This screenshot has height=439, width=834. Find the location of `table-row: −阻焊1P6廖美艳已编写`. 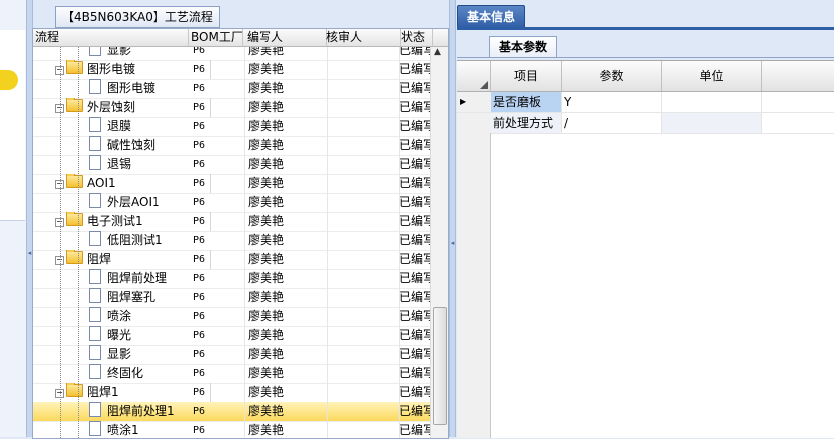

table-row: −阻焊1P6廖美艳已编写 is located at coordinates (231, 393).